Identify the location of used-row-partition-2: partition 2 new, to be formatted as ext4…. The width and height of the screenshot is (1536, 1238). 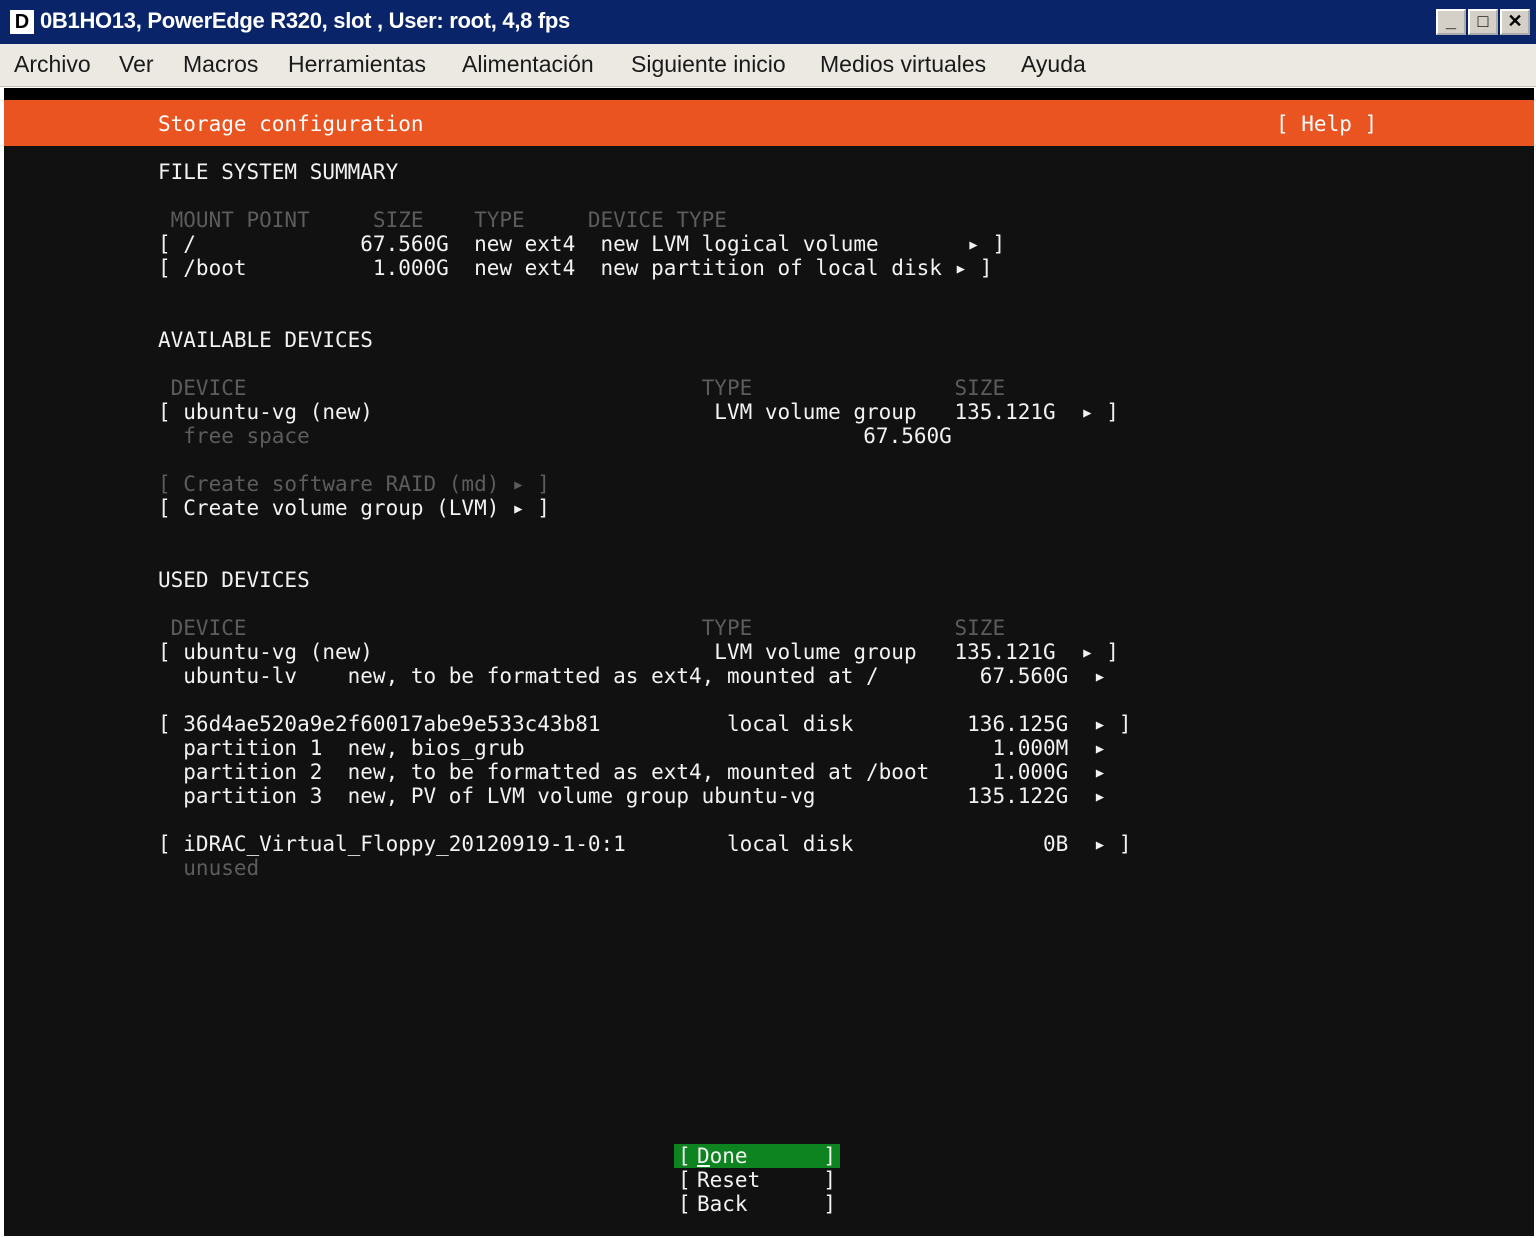
(632, 772).